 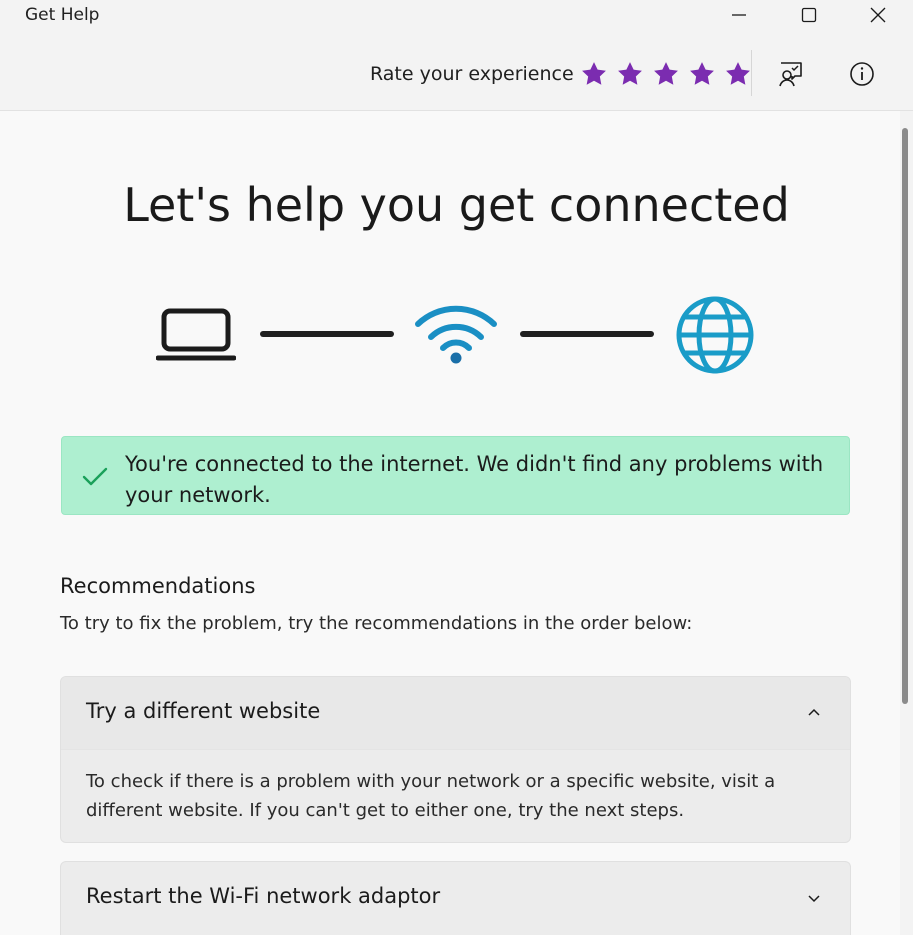 What do you see at coordinates (203, 711) in the screenshot?
I see `recommendation-title: Try a different website` at bounding box center [203, 711].